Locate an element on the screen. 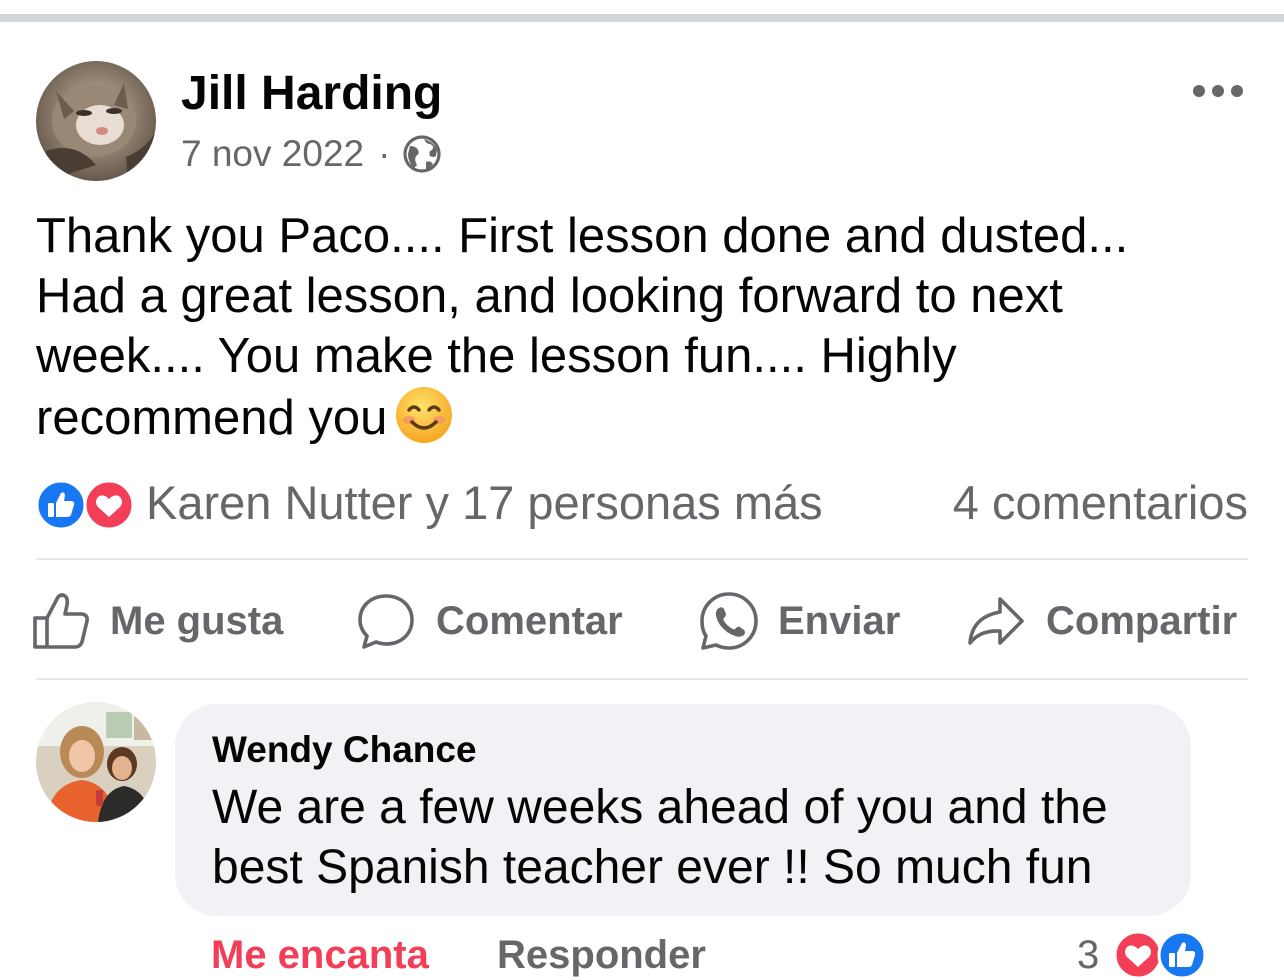 The width and height of the screenshot is (1284, 980). send-button: Enviar is located at coordinates (799, 621).